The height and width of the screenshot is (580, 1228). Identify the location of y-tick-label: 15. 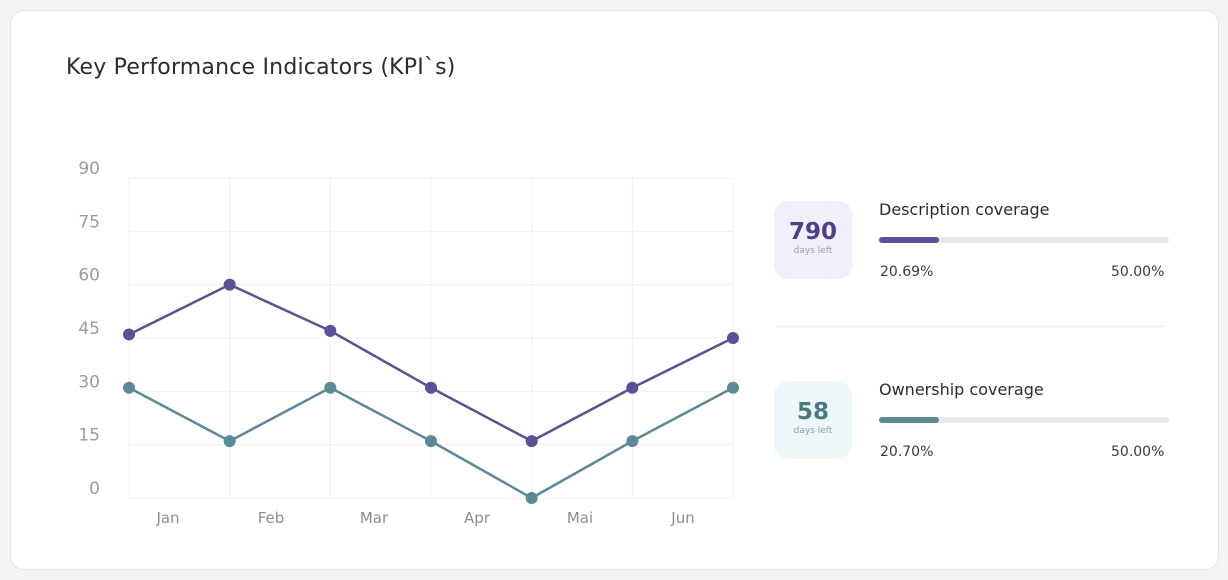
(89, 436).